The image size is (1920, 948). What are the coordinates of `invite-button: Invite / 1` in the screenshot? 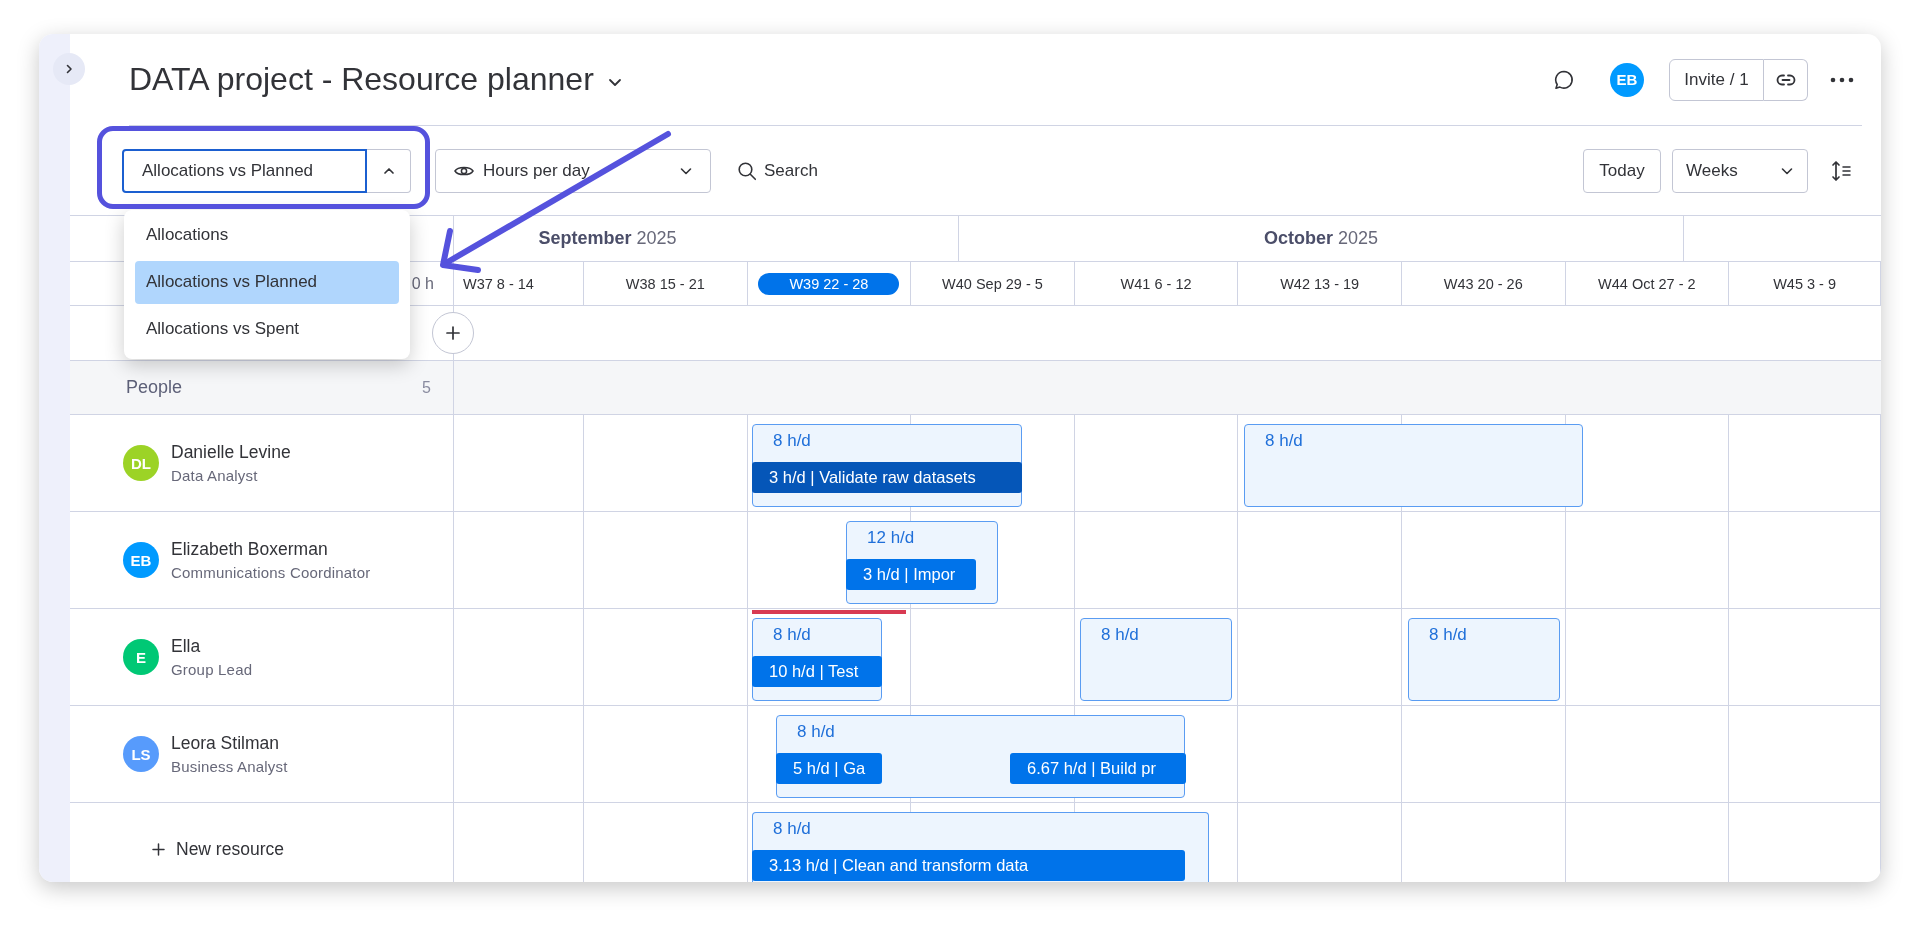 It's located at (1716, 79).